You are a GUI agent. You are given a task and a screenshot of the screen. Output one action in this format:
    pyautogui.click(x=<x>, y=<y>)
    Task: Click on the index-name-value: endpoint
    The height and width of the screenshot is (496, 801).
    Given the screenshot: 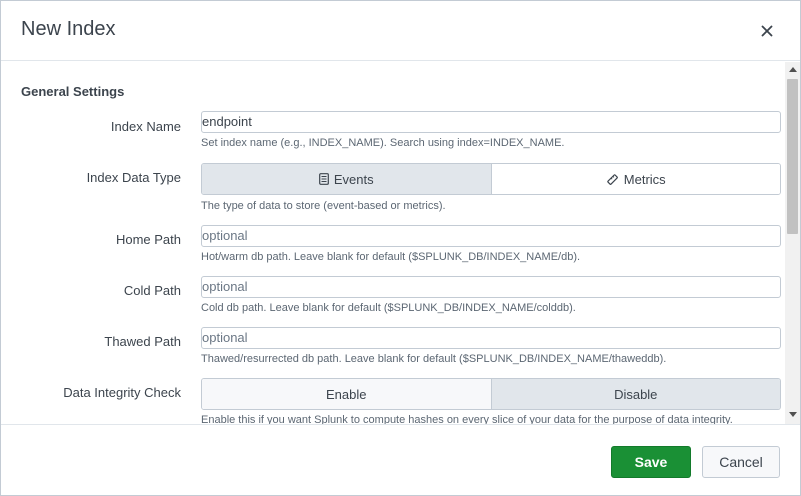 What is the action you would take?
    pyautogui.click(x=227, y=121)
    